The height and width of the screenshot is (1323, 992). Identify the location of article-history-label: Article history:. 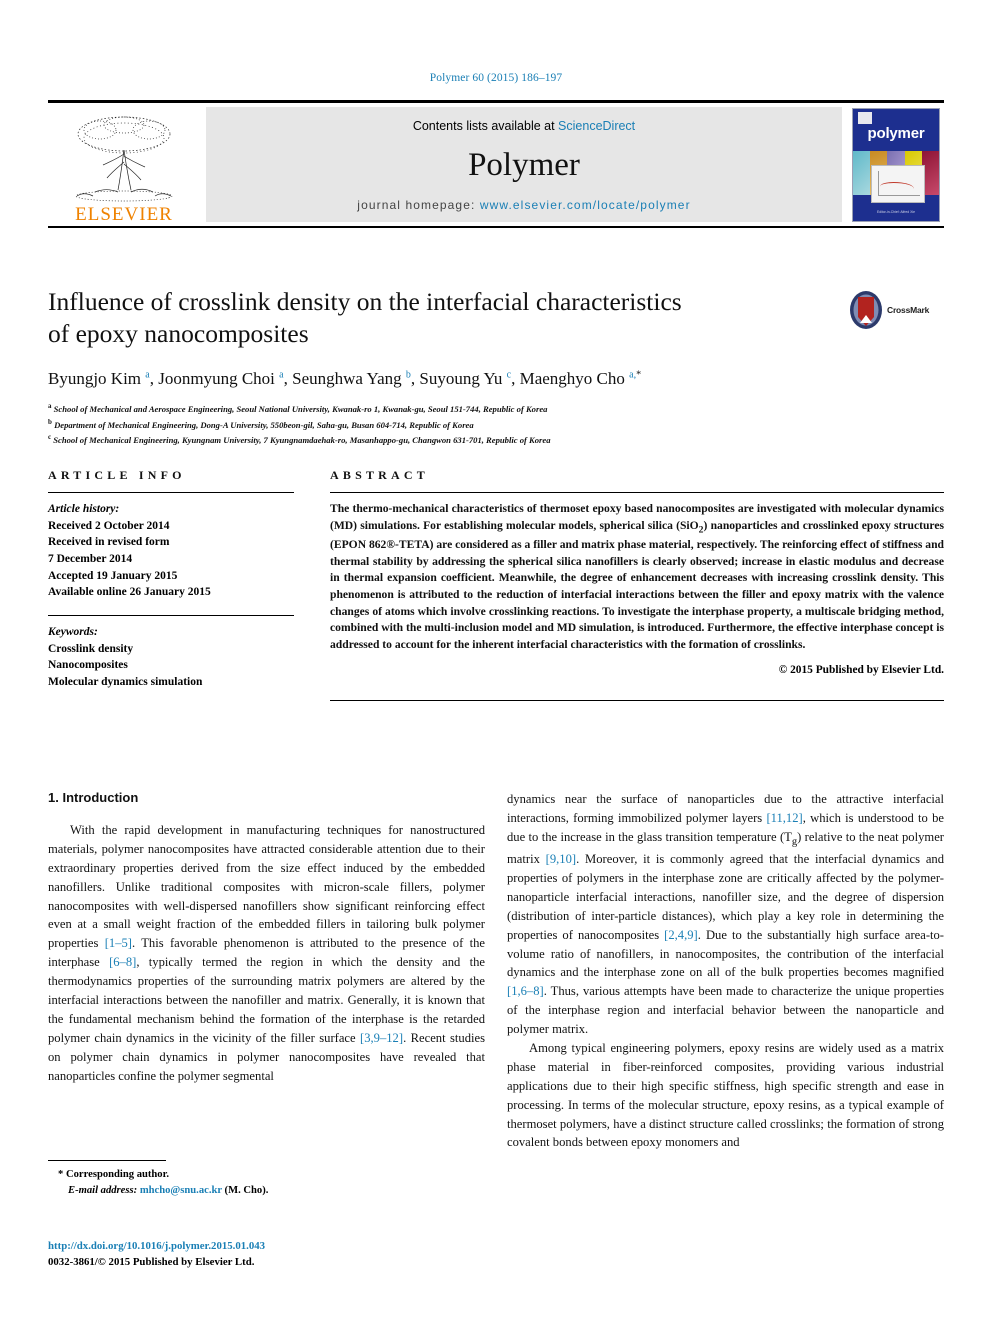
(84, 509).